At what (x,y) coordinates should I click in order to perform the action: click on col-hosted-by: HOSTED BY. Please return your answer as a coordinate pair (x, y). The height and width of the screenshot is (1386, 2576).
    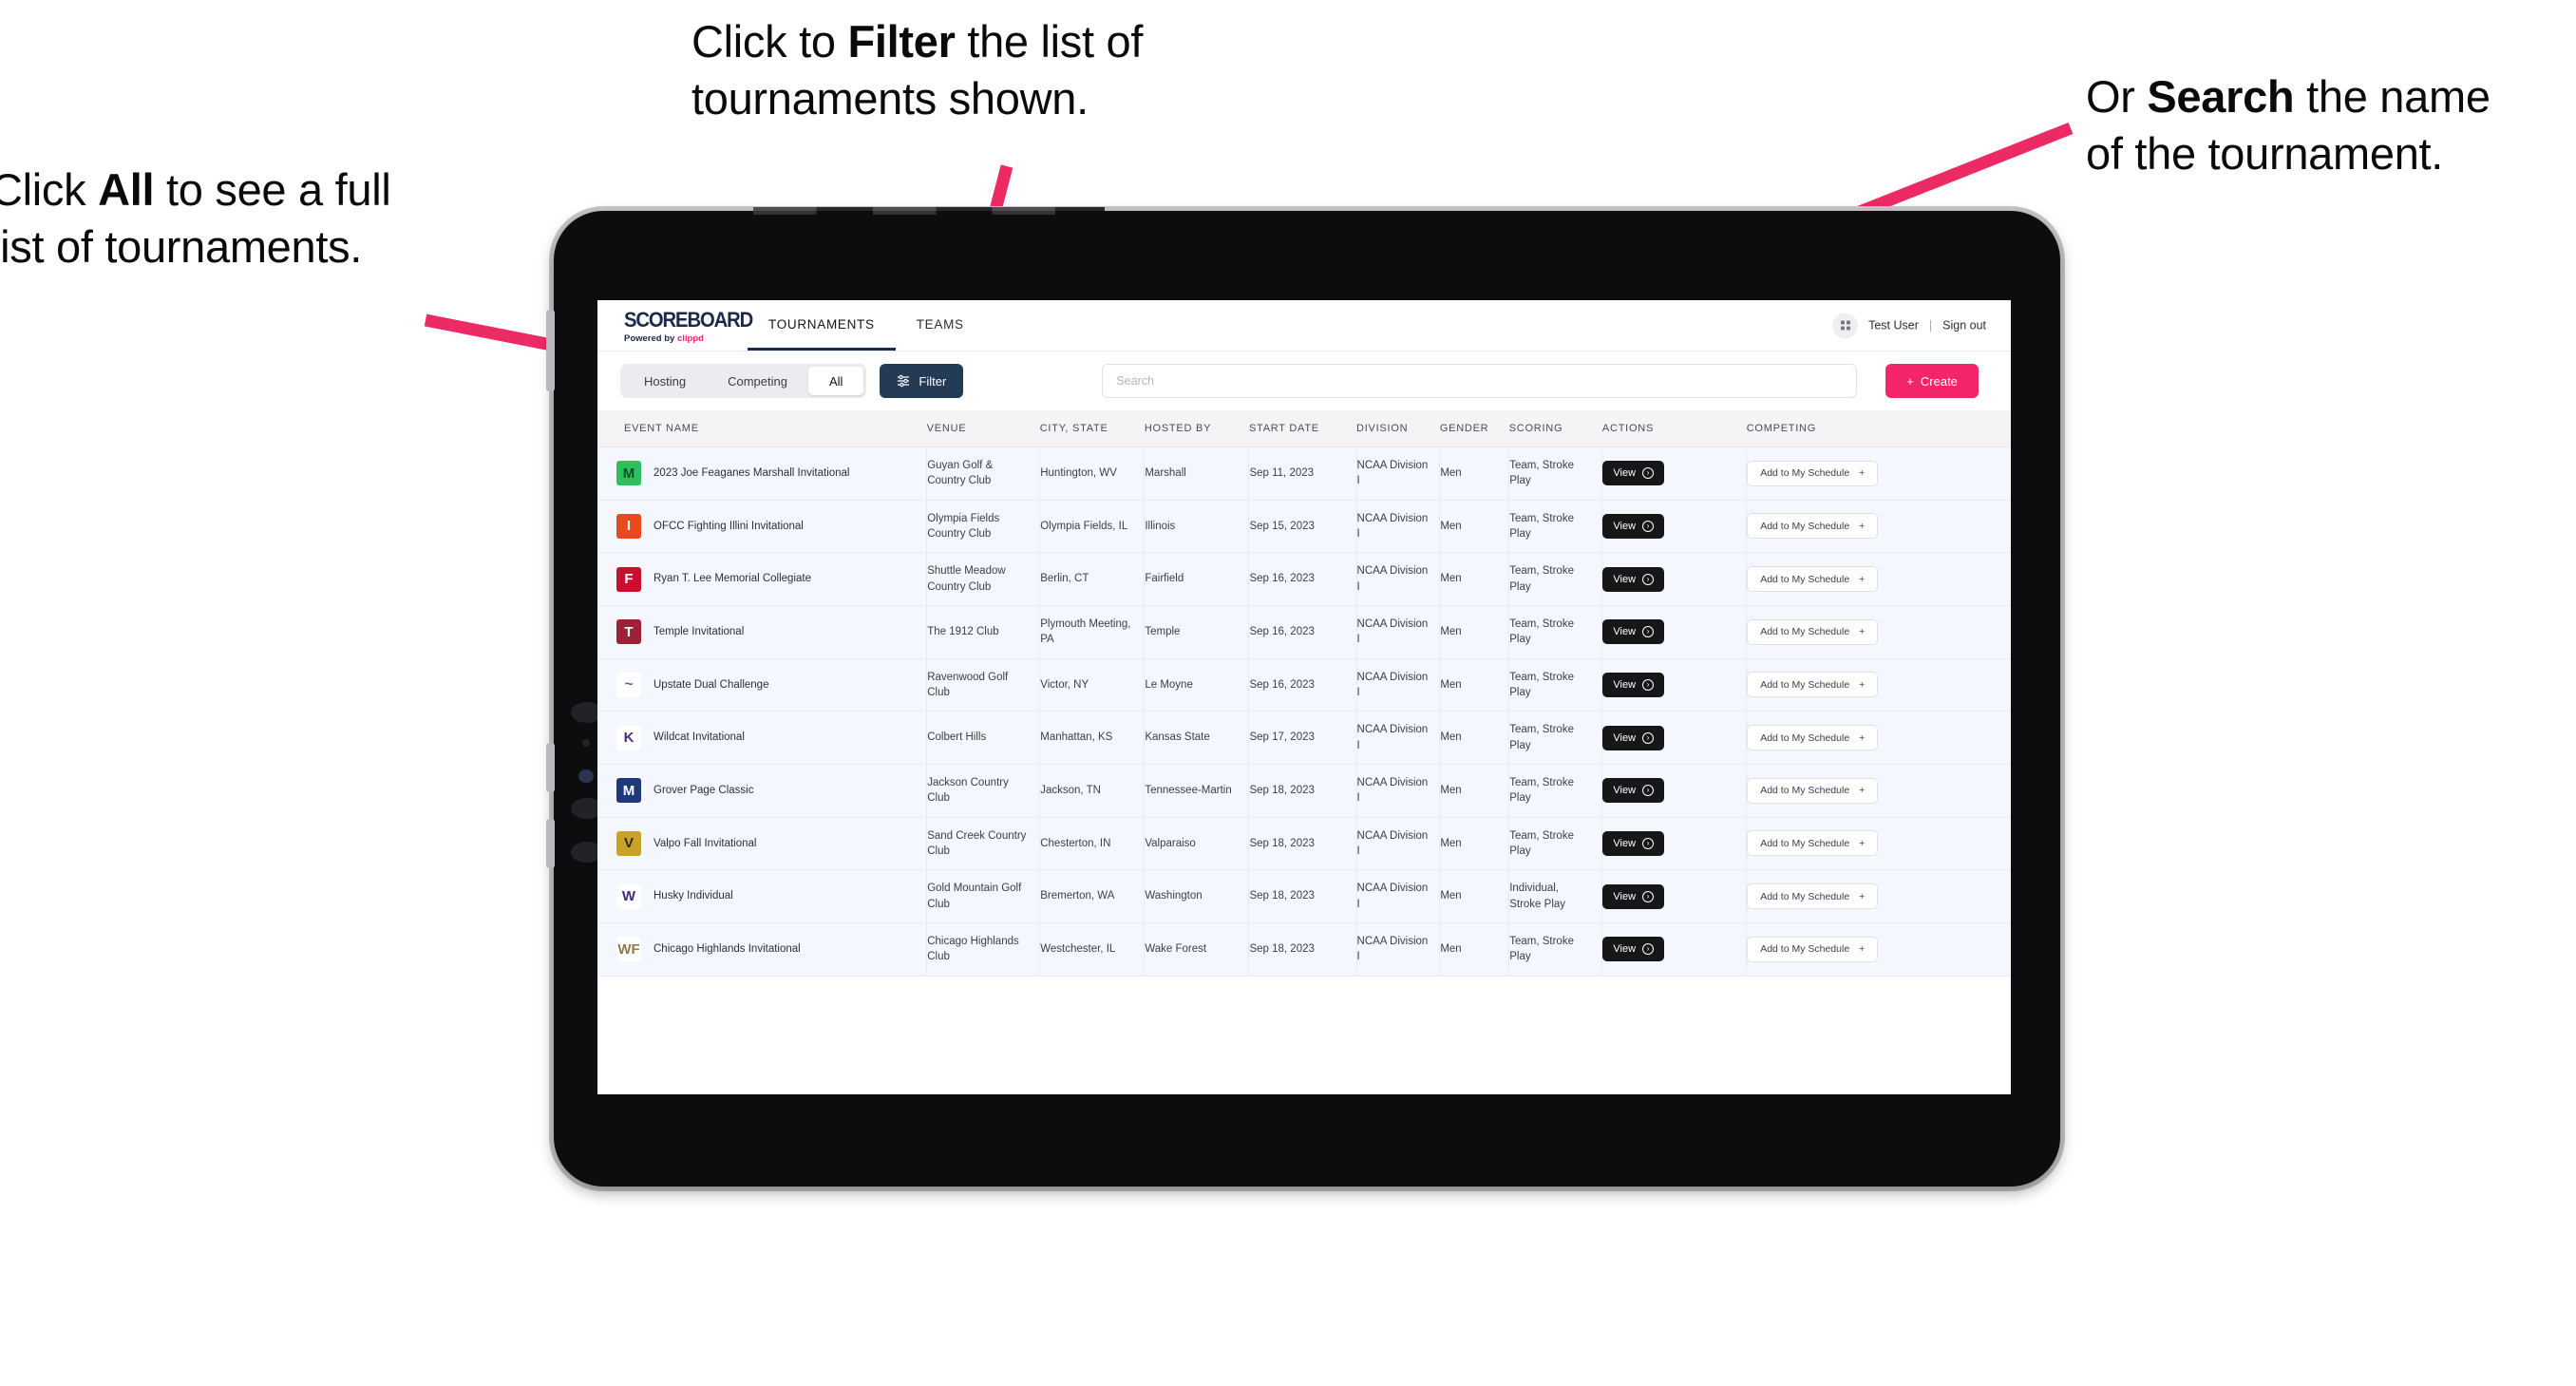
    Looking at the image, I should click on (1196, 428).